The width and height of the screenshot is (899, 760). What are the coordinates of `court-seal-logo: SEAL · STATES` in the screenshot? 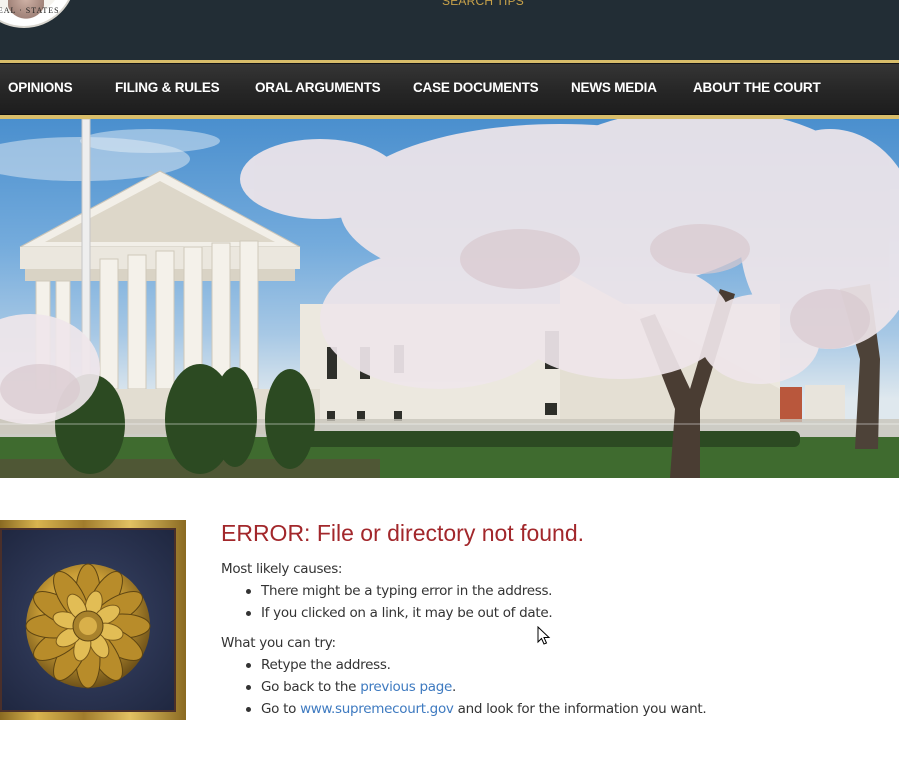 It's located at (38, 14).